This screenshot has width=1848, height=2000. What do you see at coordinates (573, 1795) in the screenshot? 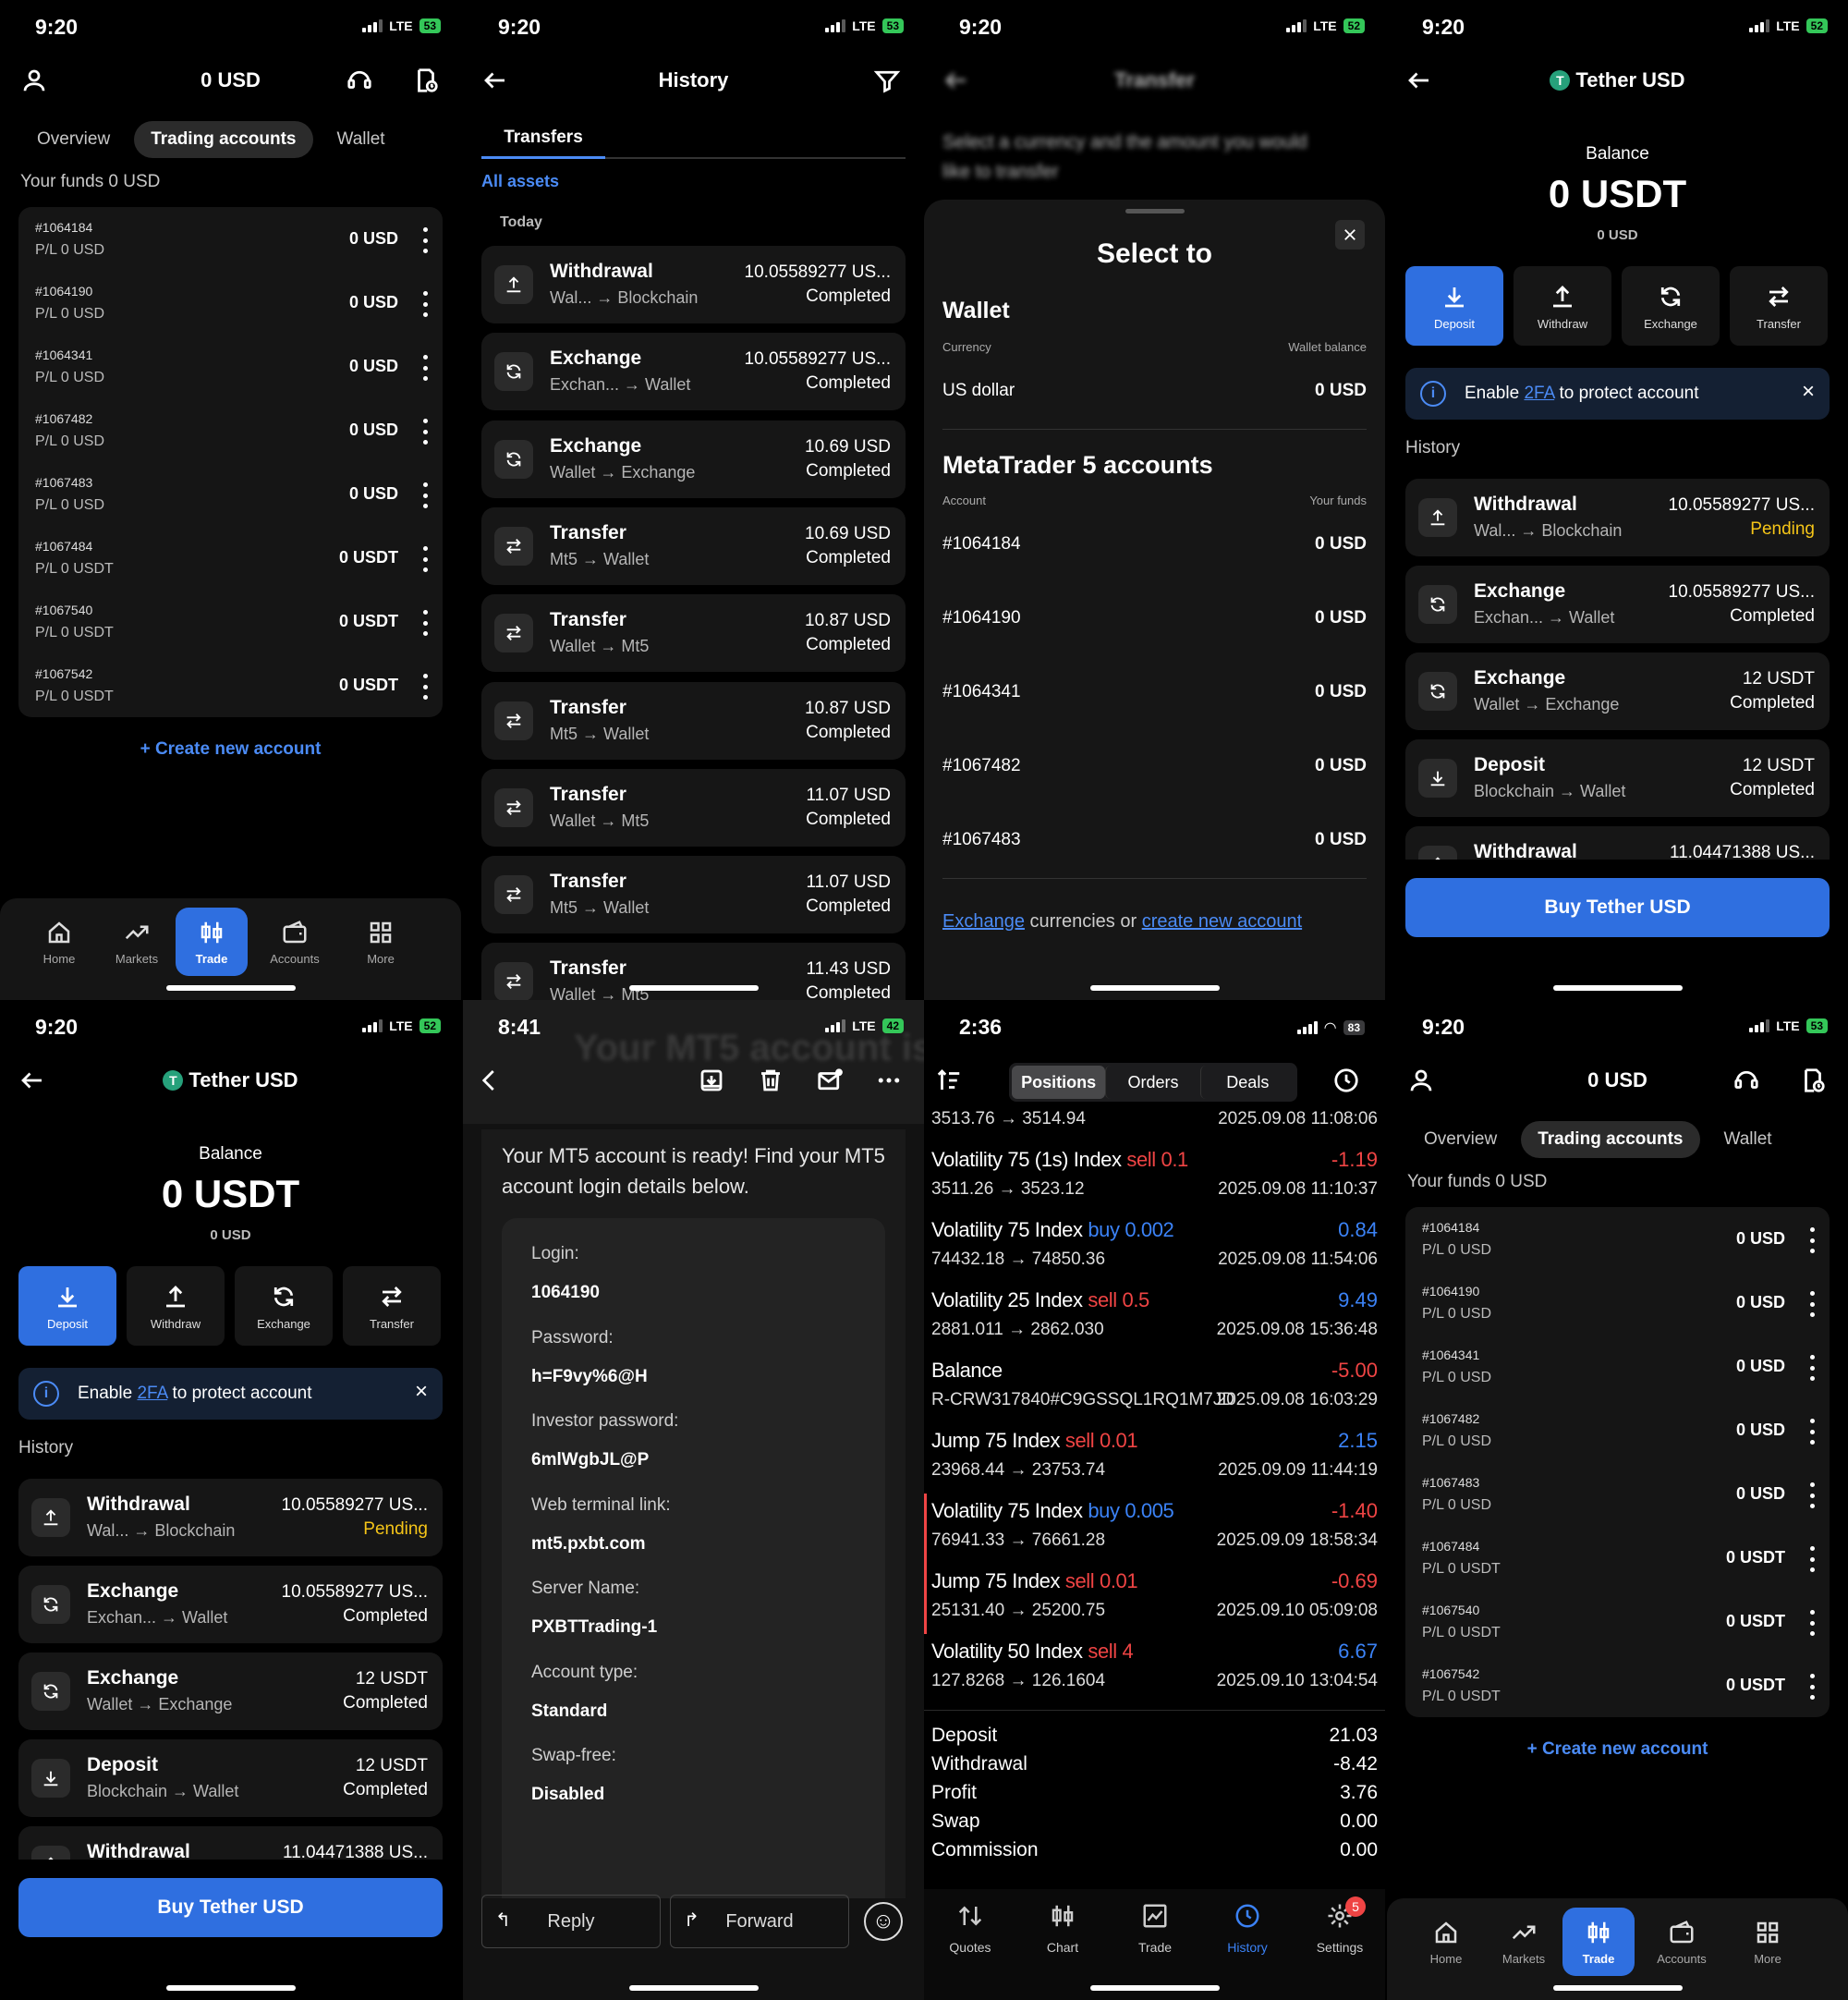
I see `field-value: Disabled` at bounding box center [573, 1795].